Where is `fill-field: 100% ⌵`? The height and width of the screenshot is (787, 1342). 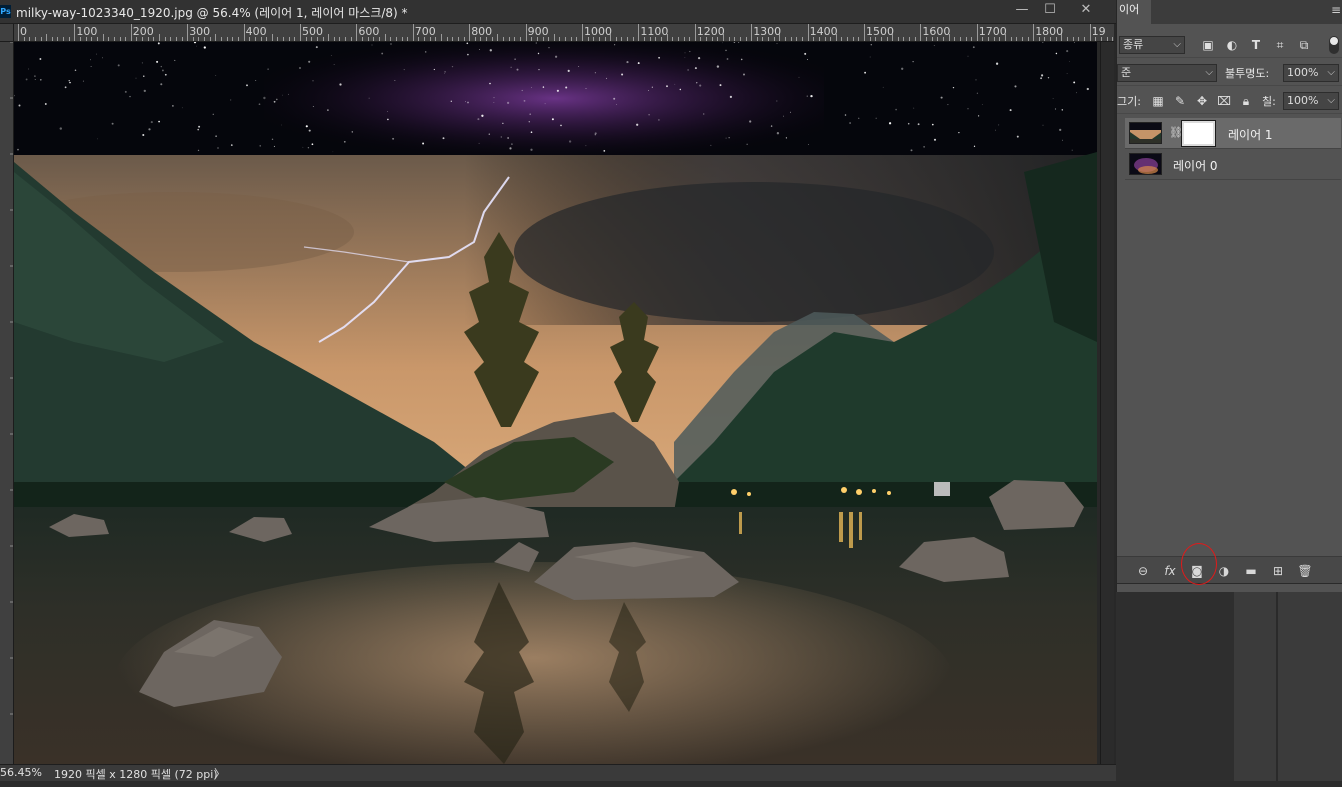
fill-field: 100% ⌵ is located at coordinates (1311, 101).